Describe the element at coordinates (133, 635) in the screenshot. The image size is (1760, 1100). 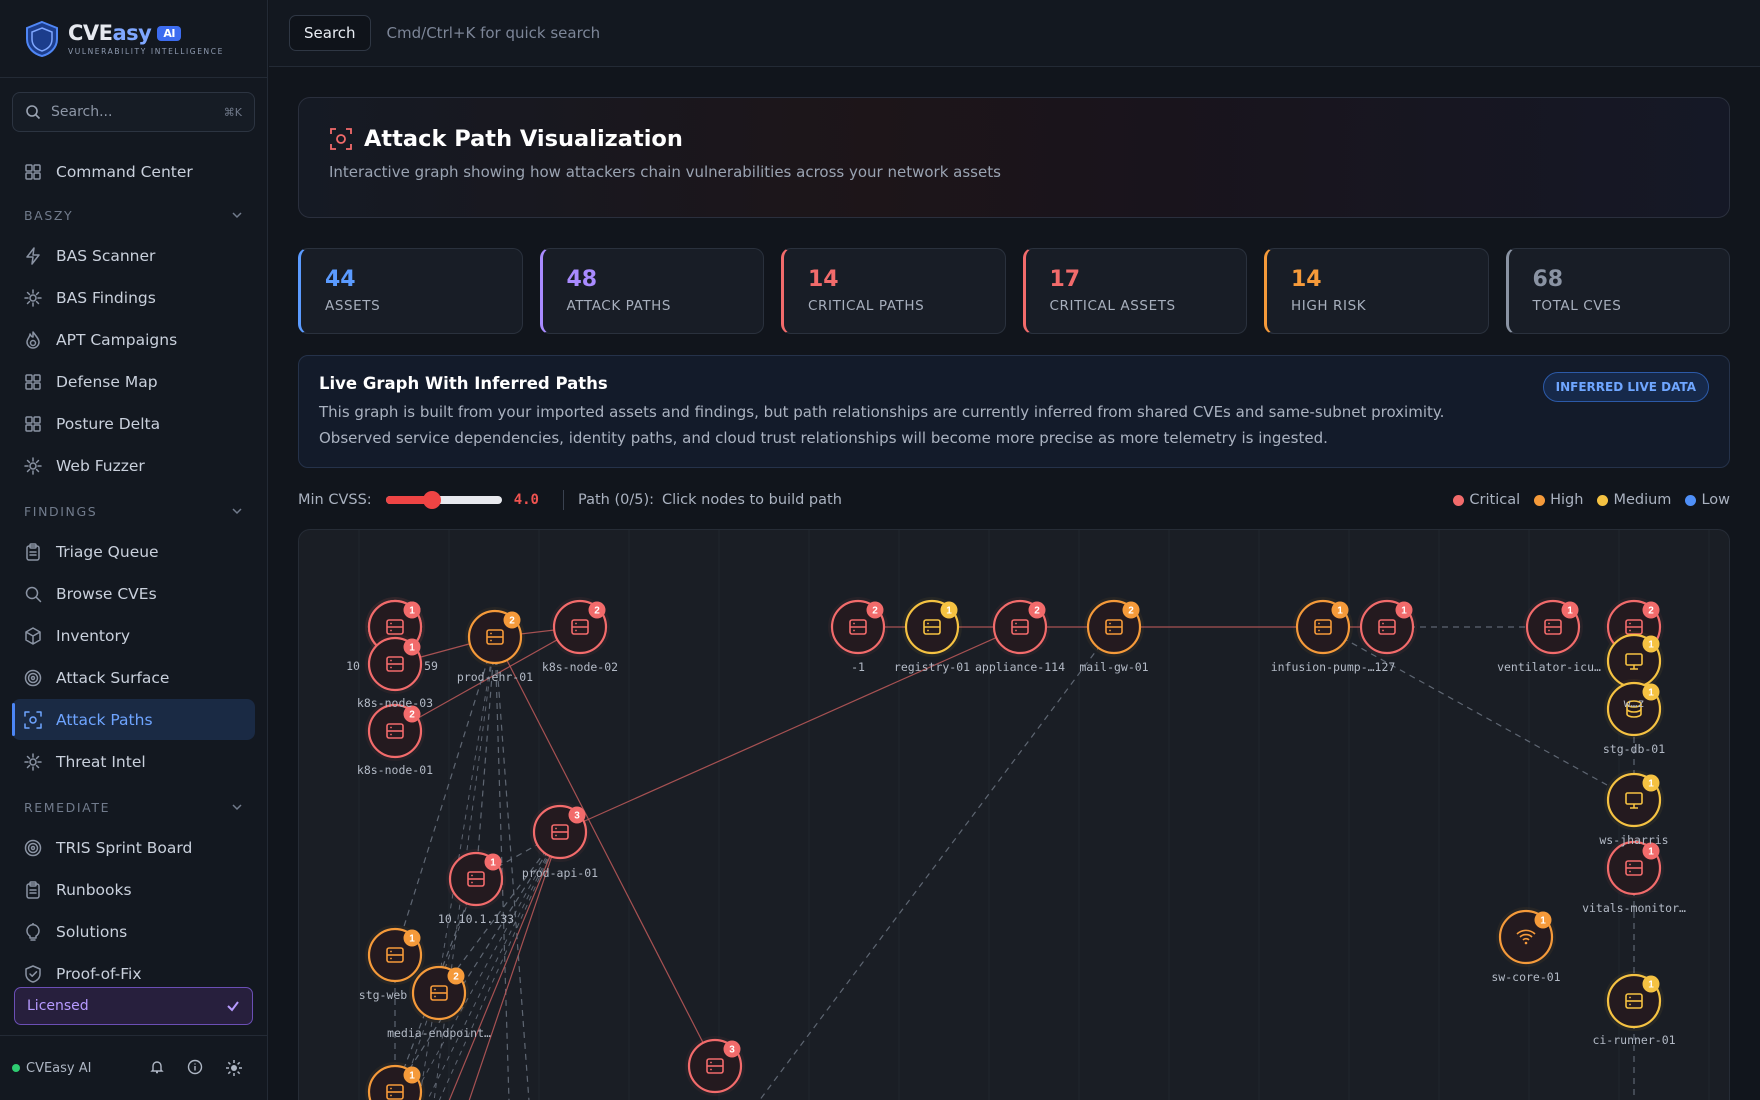
I see `sidebar-item-inventory: Inventory` at that location.